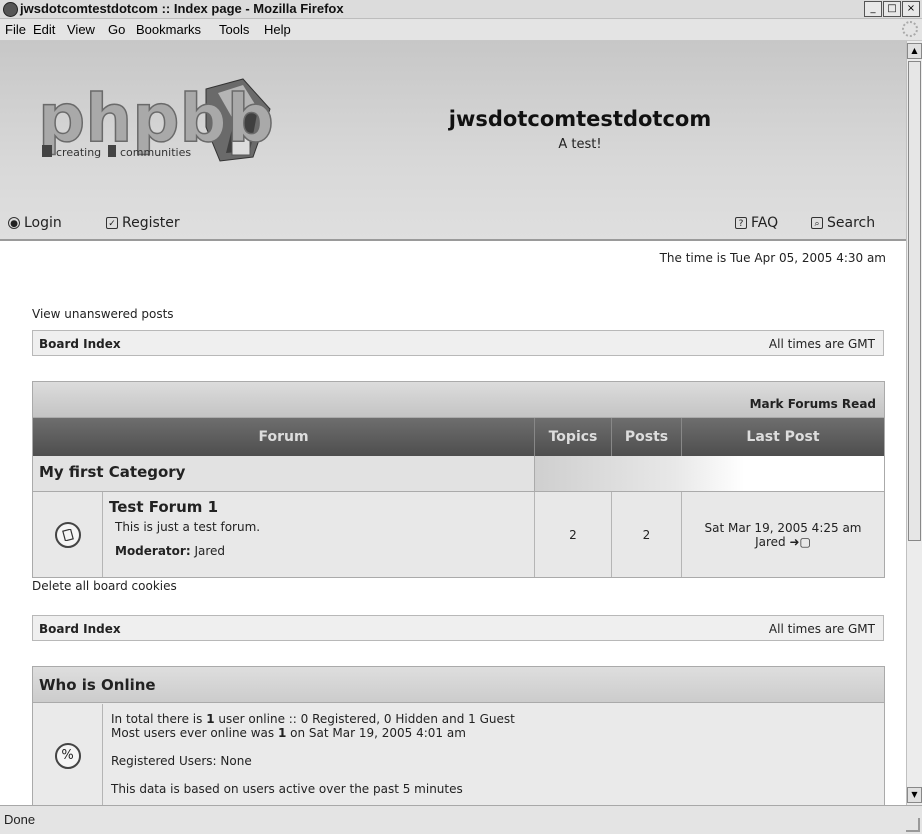 The height and width of the screenshot is (834, 922). What do you see at coordinates (458, 400) in the screenshot?
I see `mark-read-bar: Mark Forums Read` at bounding box center [458, 400].